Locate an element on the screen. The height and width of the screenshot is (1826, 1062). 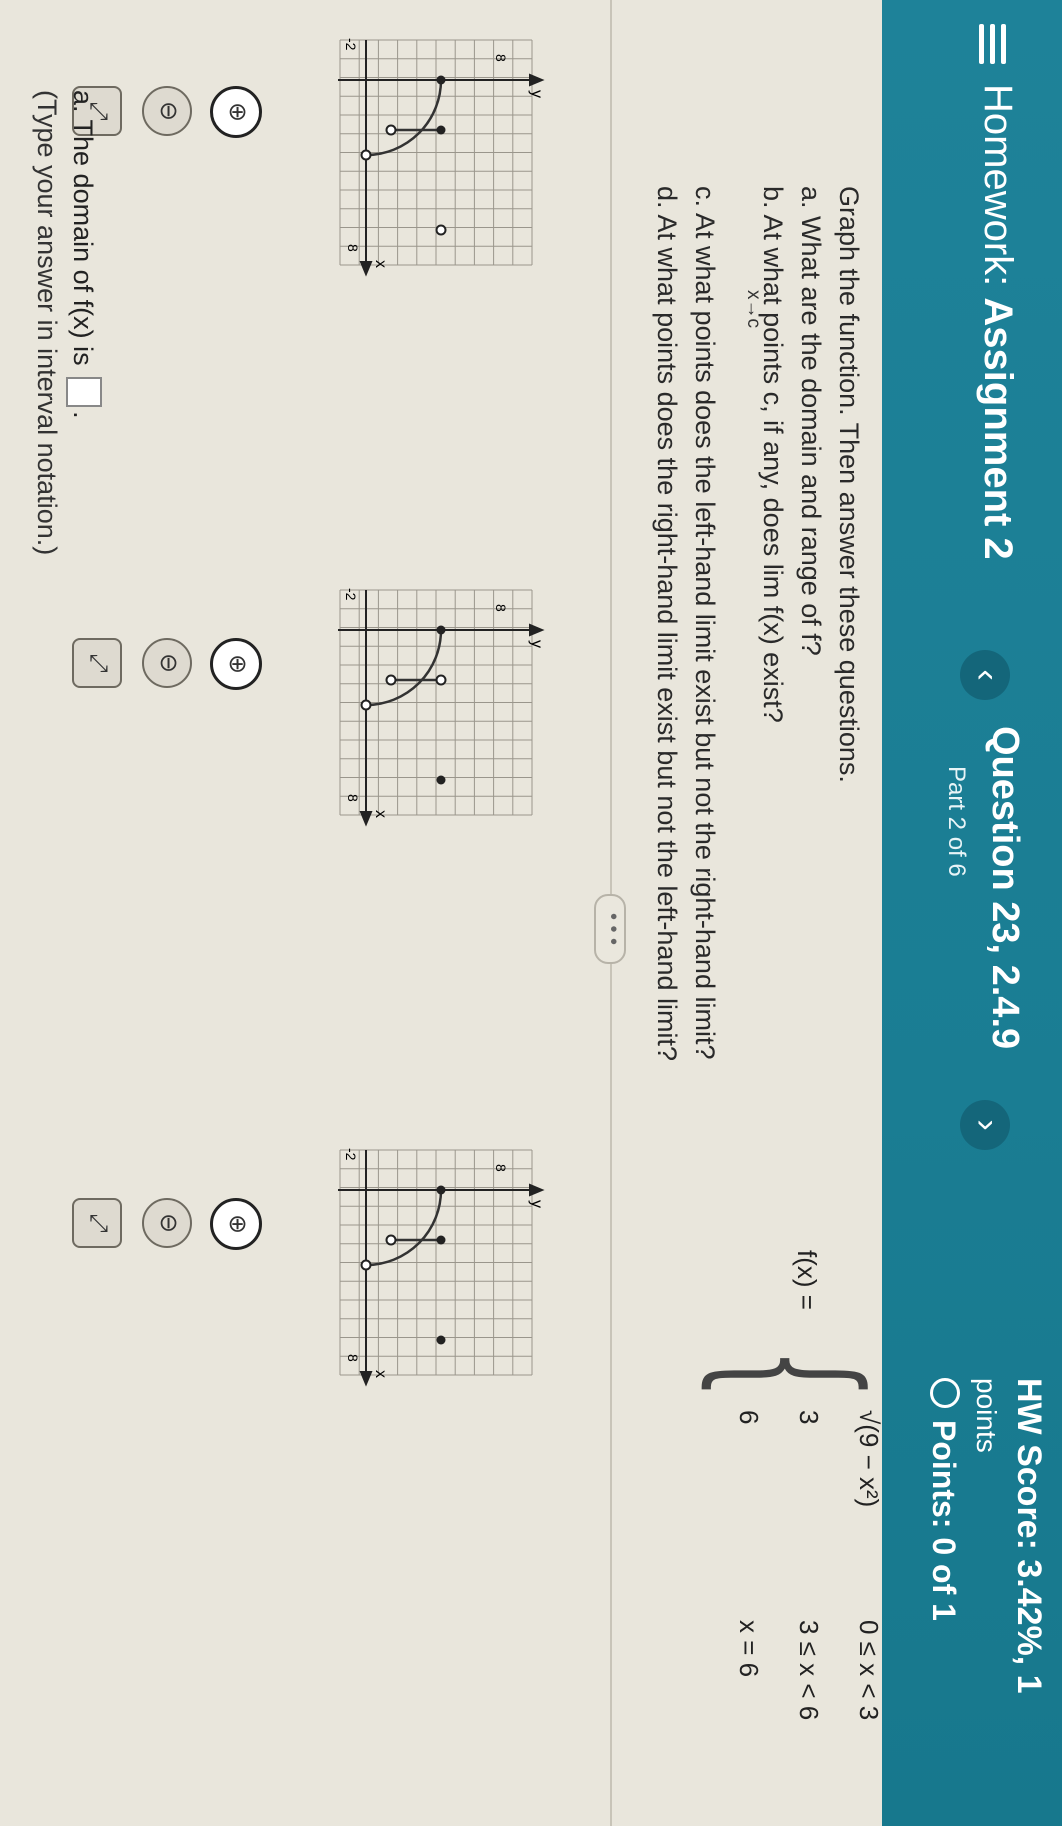
case-cond-2: 3 ≤ x < 6 is located at coordinates (809, 1670).